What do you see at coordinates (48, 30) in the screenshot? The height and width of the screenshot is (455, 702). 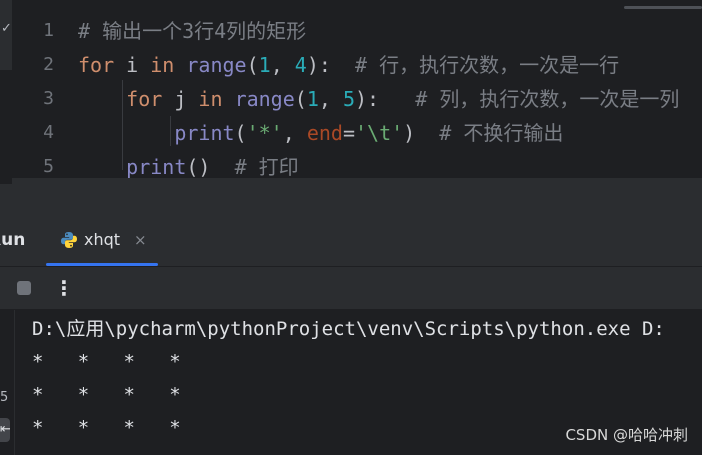 I see `line-number: 1` at bounding box center [48, 30].